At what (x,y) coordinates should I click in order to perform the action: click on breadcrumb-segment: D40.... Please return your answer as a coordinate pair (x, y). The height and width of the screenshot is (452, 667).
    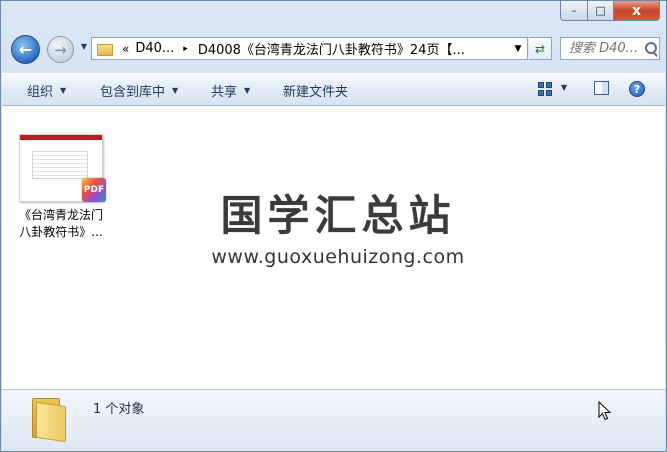
    Looking at the image, I should click on (154, 48).